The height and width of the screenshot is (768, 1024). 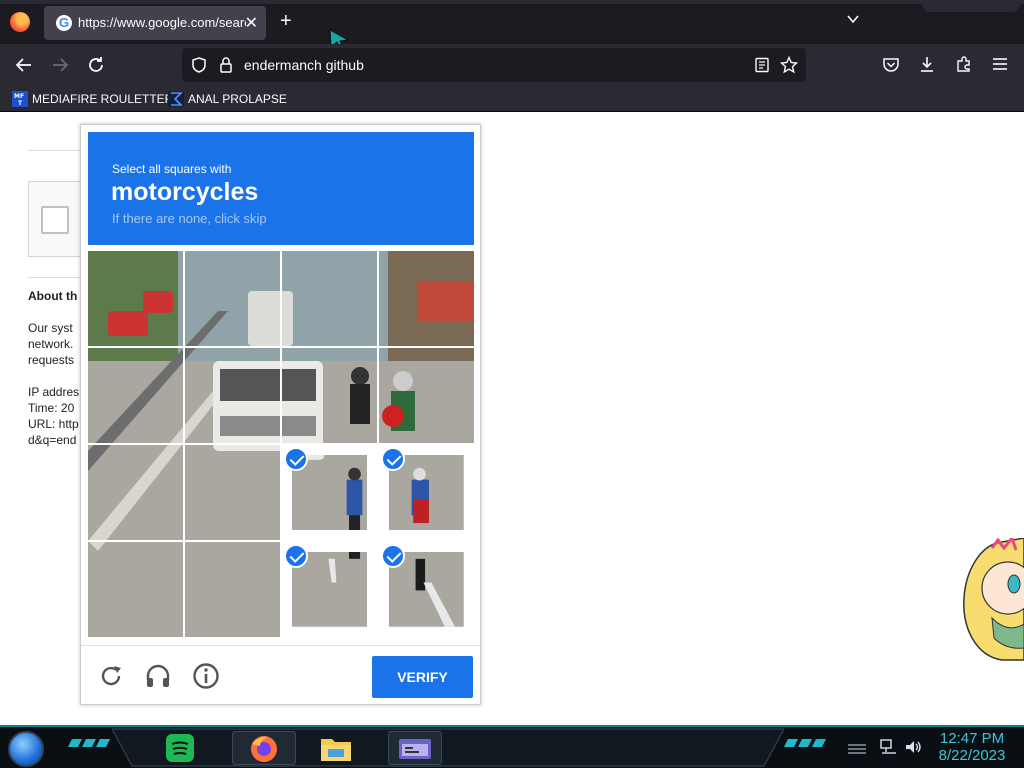 What do you see at coordinates (891, 65) in the screenshot?
I see `pocket-icon` at bounding box center [891, 65].